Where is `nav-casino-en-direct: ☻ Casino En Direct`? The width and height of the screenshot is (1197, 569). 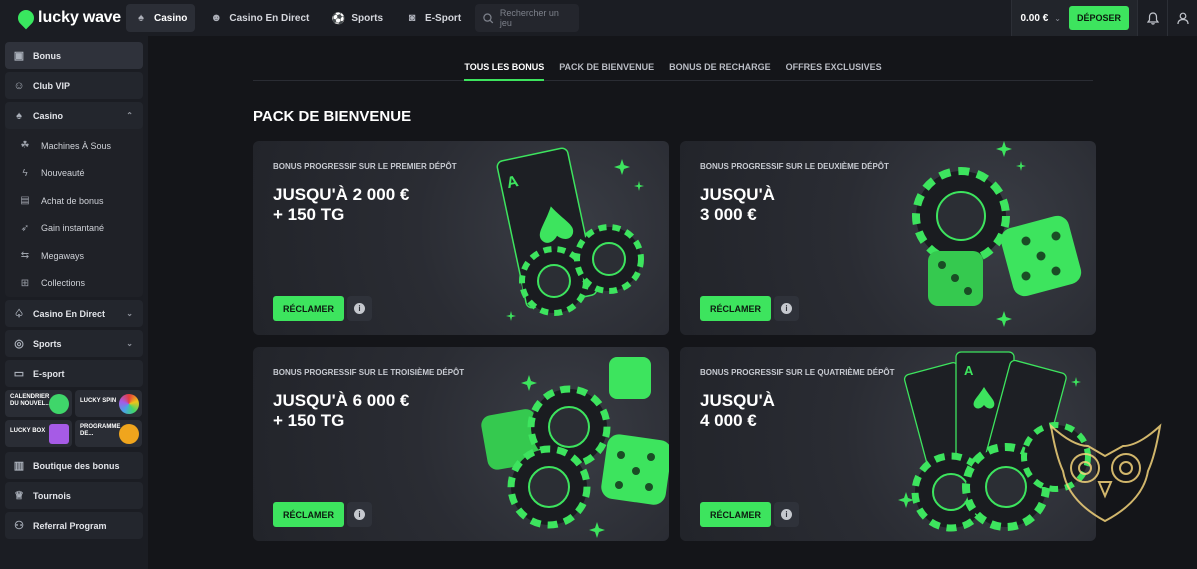 nav-casino-en-direct: ☻ Casino En Direct is located at coordinates (259, 18).